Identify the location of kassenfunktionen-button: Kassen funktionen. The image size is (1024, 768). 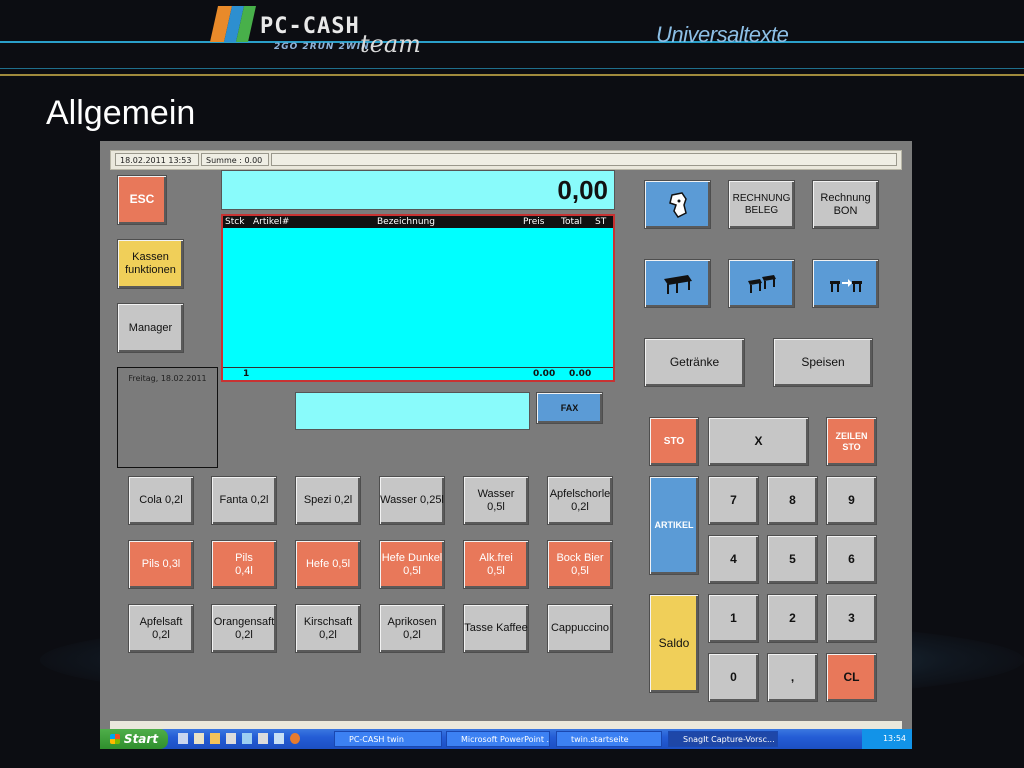
(150, 264).